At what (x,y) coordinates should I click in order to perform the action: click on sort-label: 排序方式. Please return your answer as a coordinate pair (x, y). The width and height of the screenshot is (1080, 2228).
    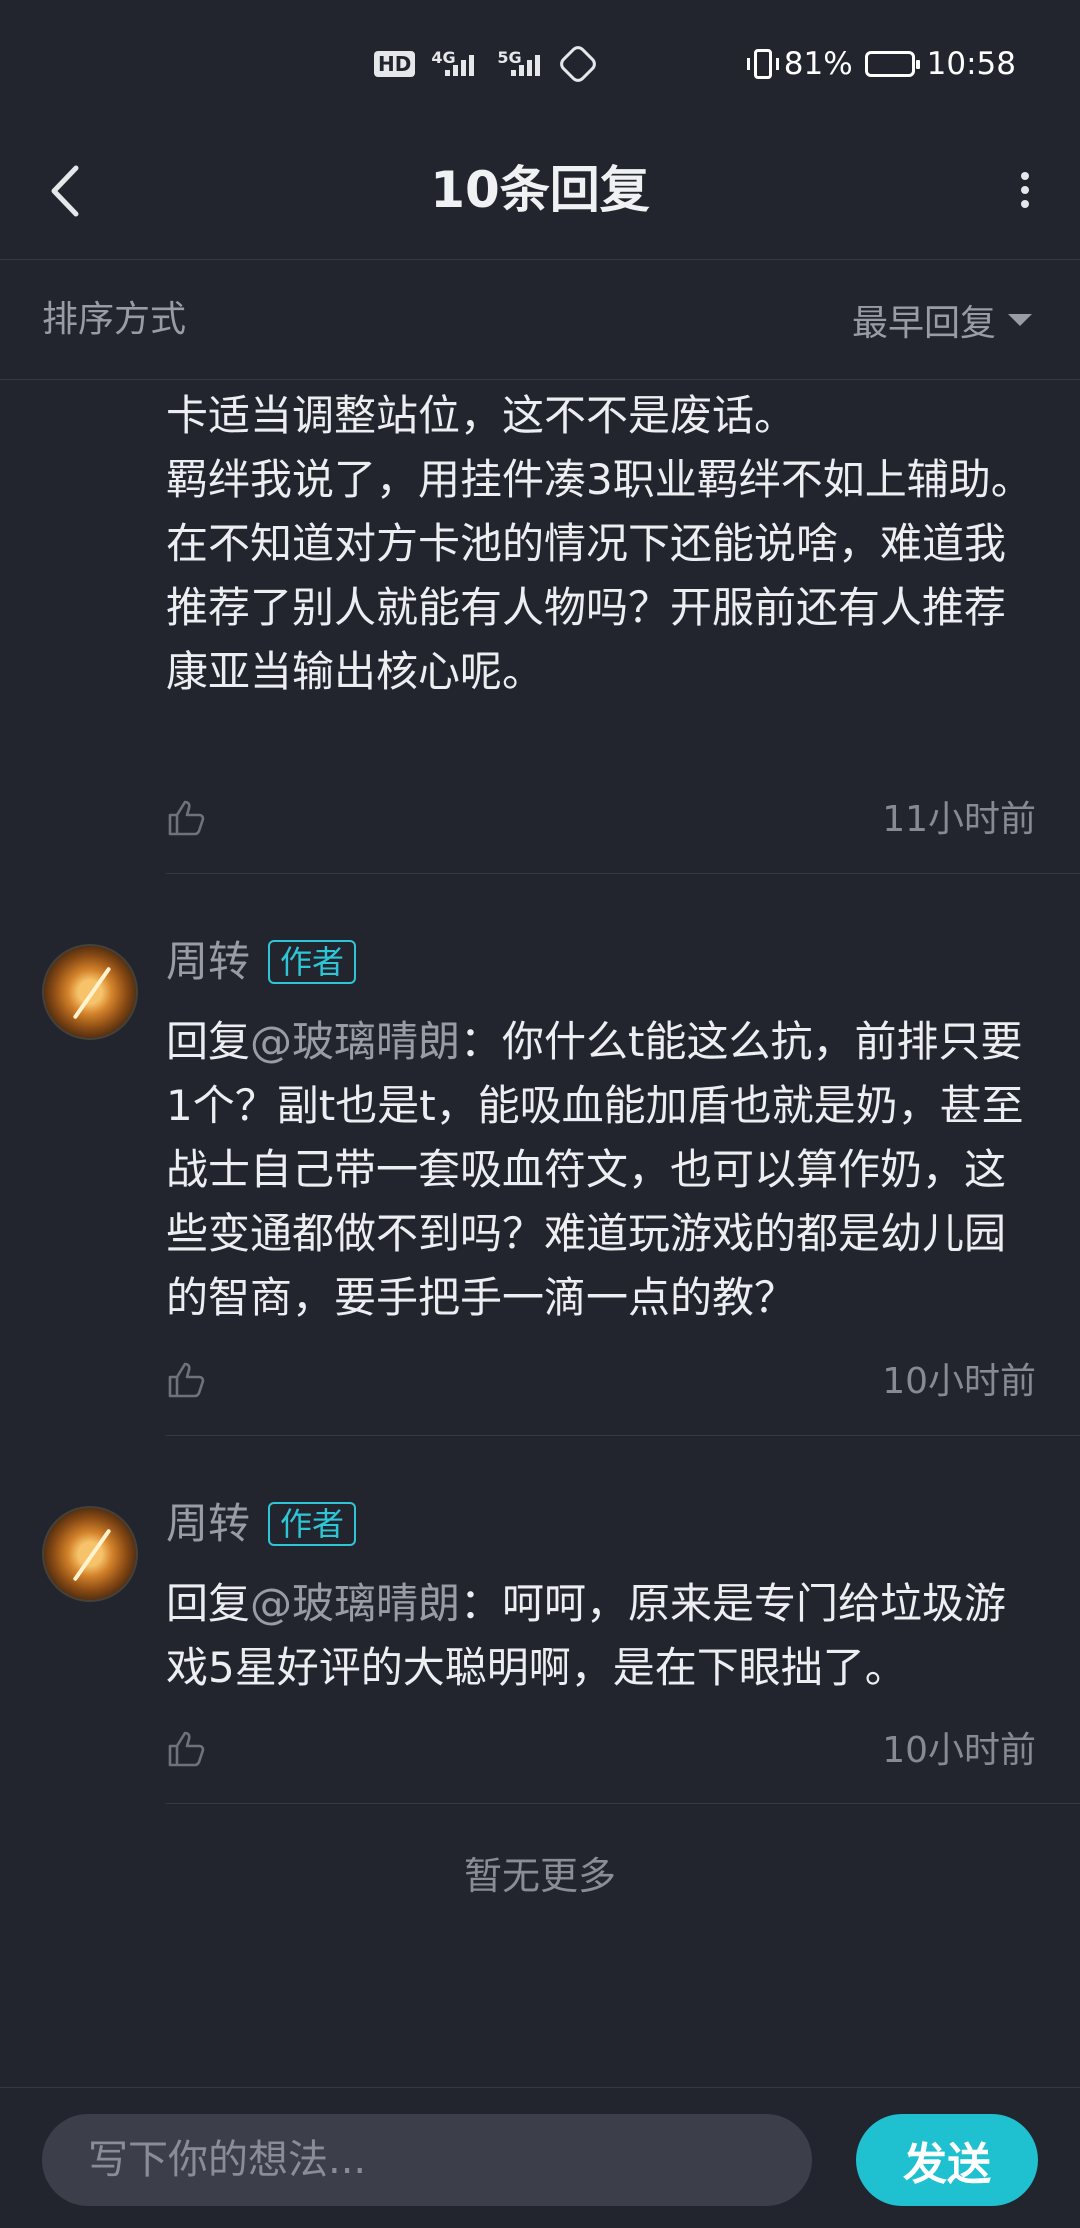
    Looking at the image, I should click on (114, 319).